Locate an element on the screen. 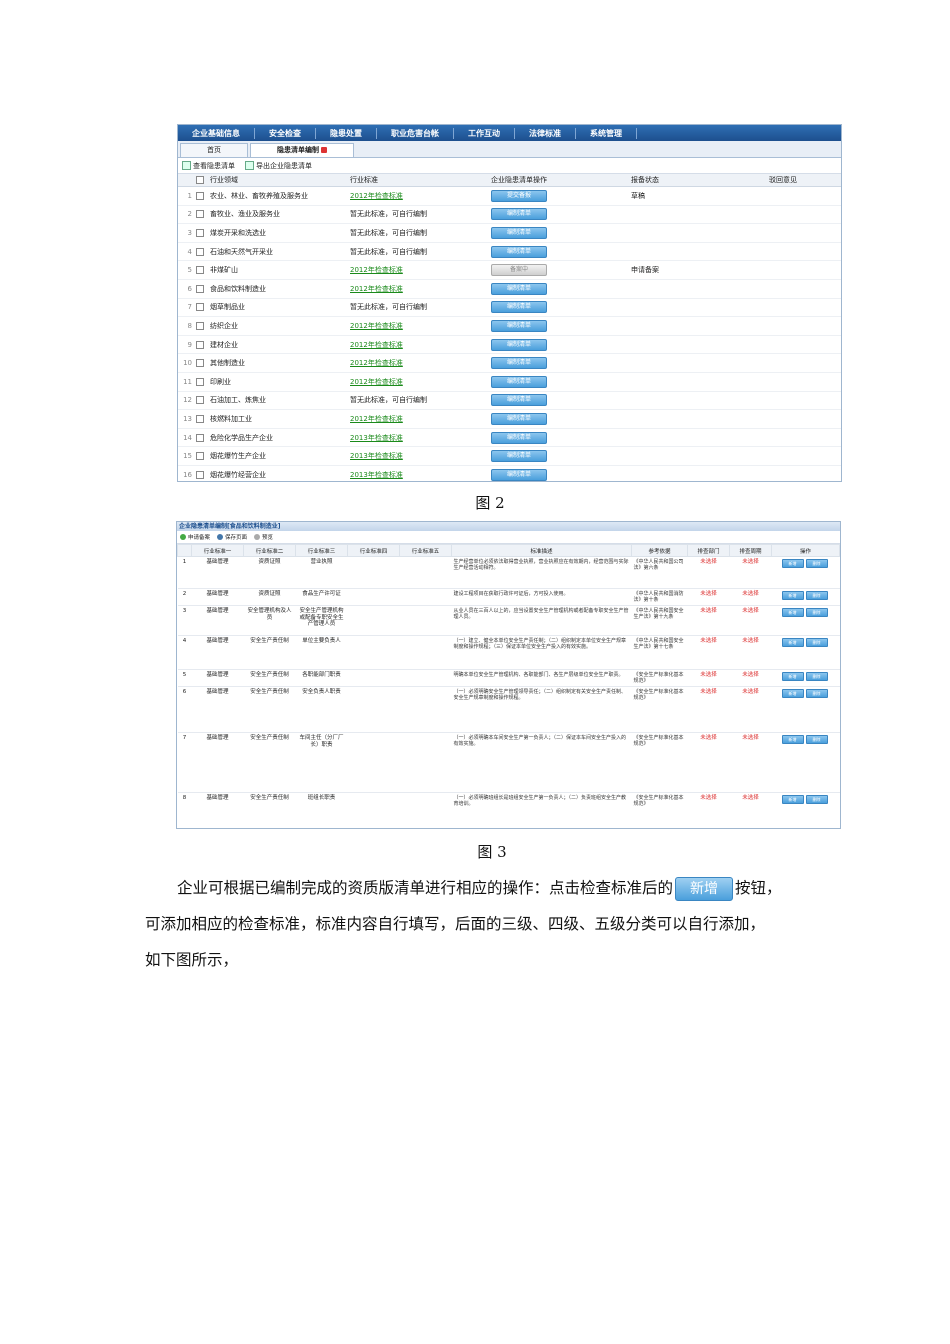 This screenshot has height=1344, width=950. select-all-checkbox is located at coordinates (200, 180).